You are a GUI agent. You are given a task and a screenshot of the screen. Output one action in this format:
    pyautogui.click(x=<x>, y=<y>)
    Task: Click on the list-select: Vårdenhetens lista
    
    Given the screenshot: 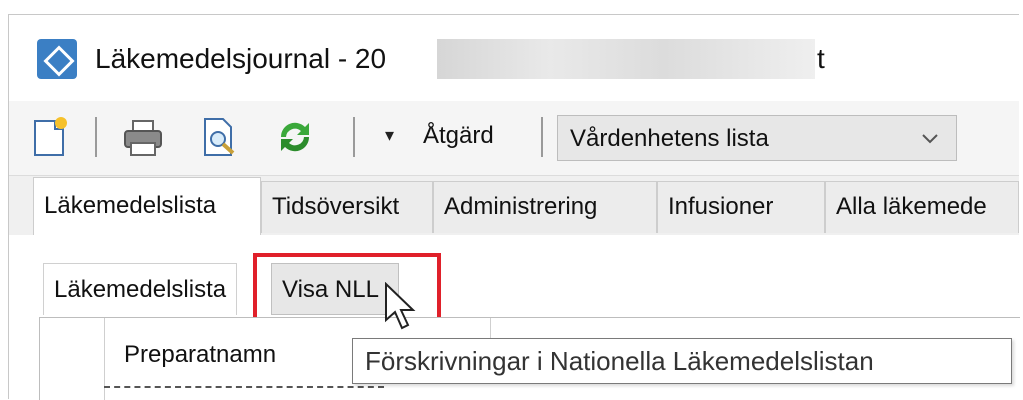 What is the action you would take?
    pyautogui.click(x=757, y=138)
    